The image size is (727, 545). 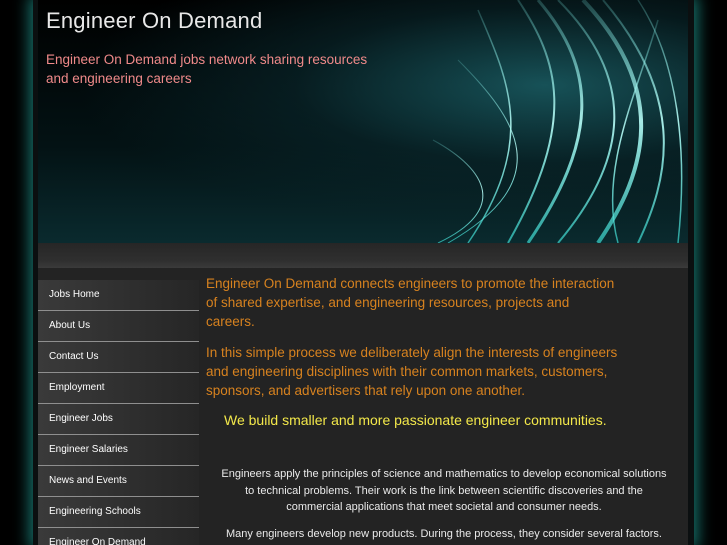 What do you see at coordinates (118, 357) in the screenshot?
I see `sidebar-item-contact-us: Contact Us` at bounding box center [118, 357].